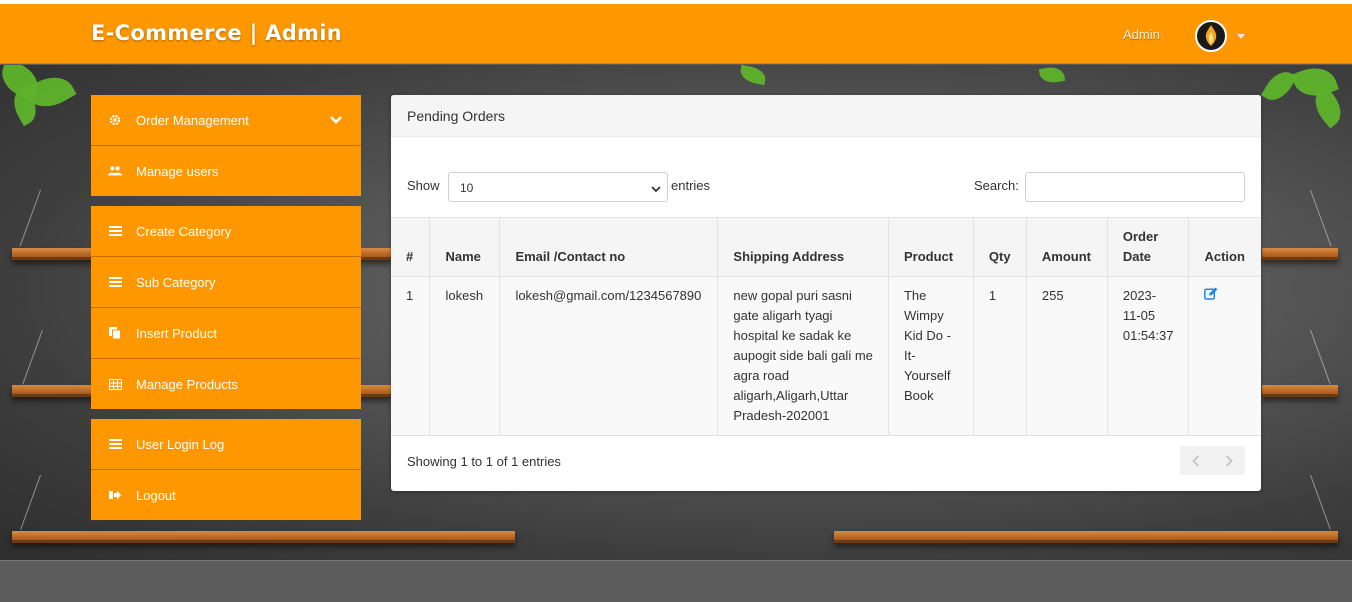  What do you see at coordinates (226, 282) in the screenshot?
I see `sidebar-item-sub-category: Sub Category` at bounding box center [226, 282].